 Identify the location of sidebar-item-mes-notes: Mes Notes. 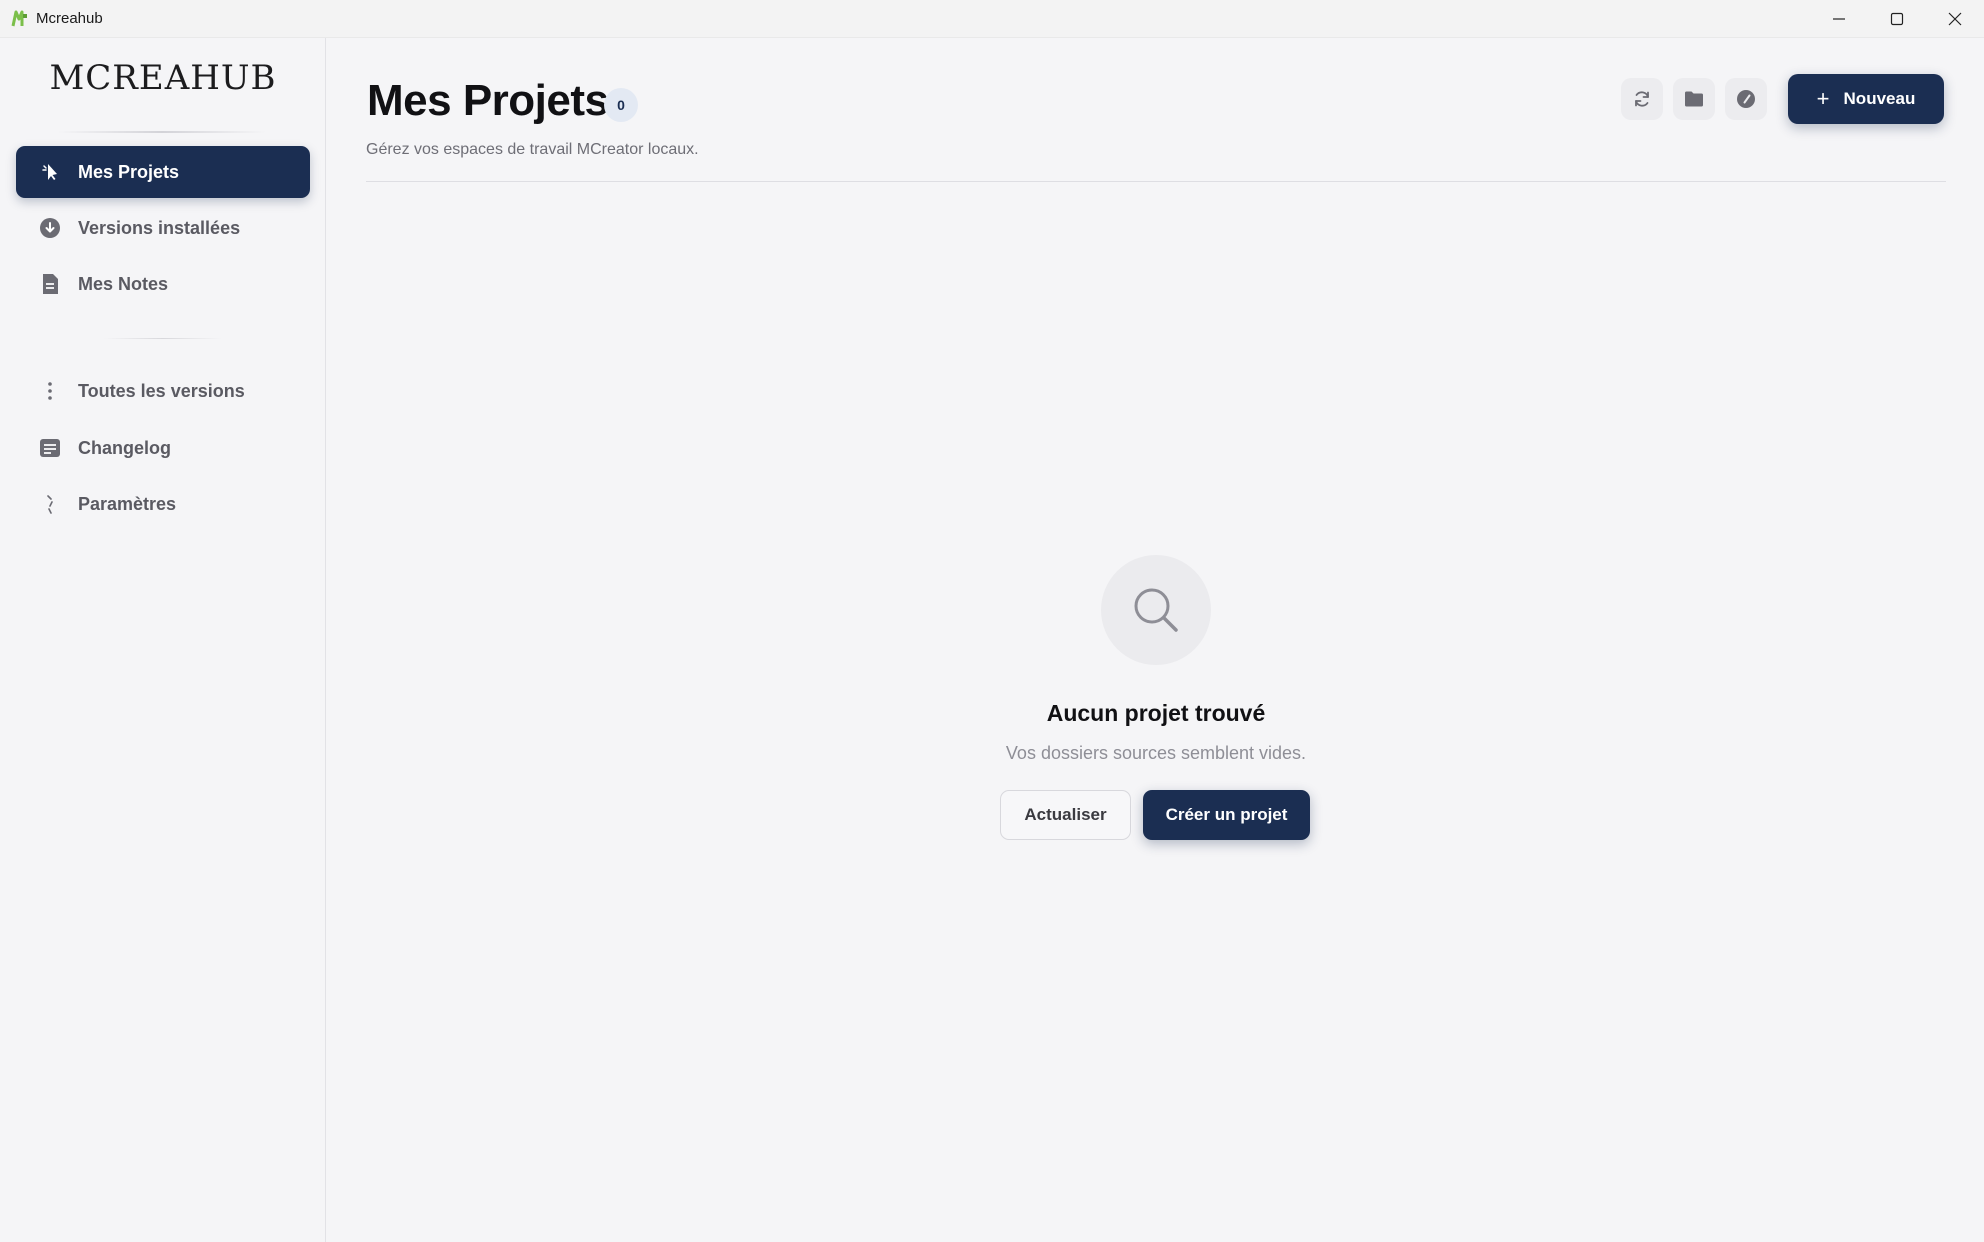
(163, 284).